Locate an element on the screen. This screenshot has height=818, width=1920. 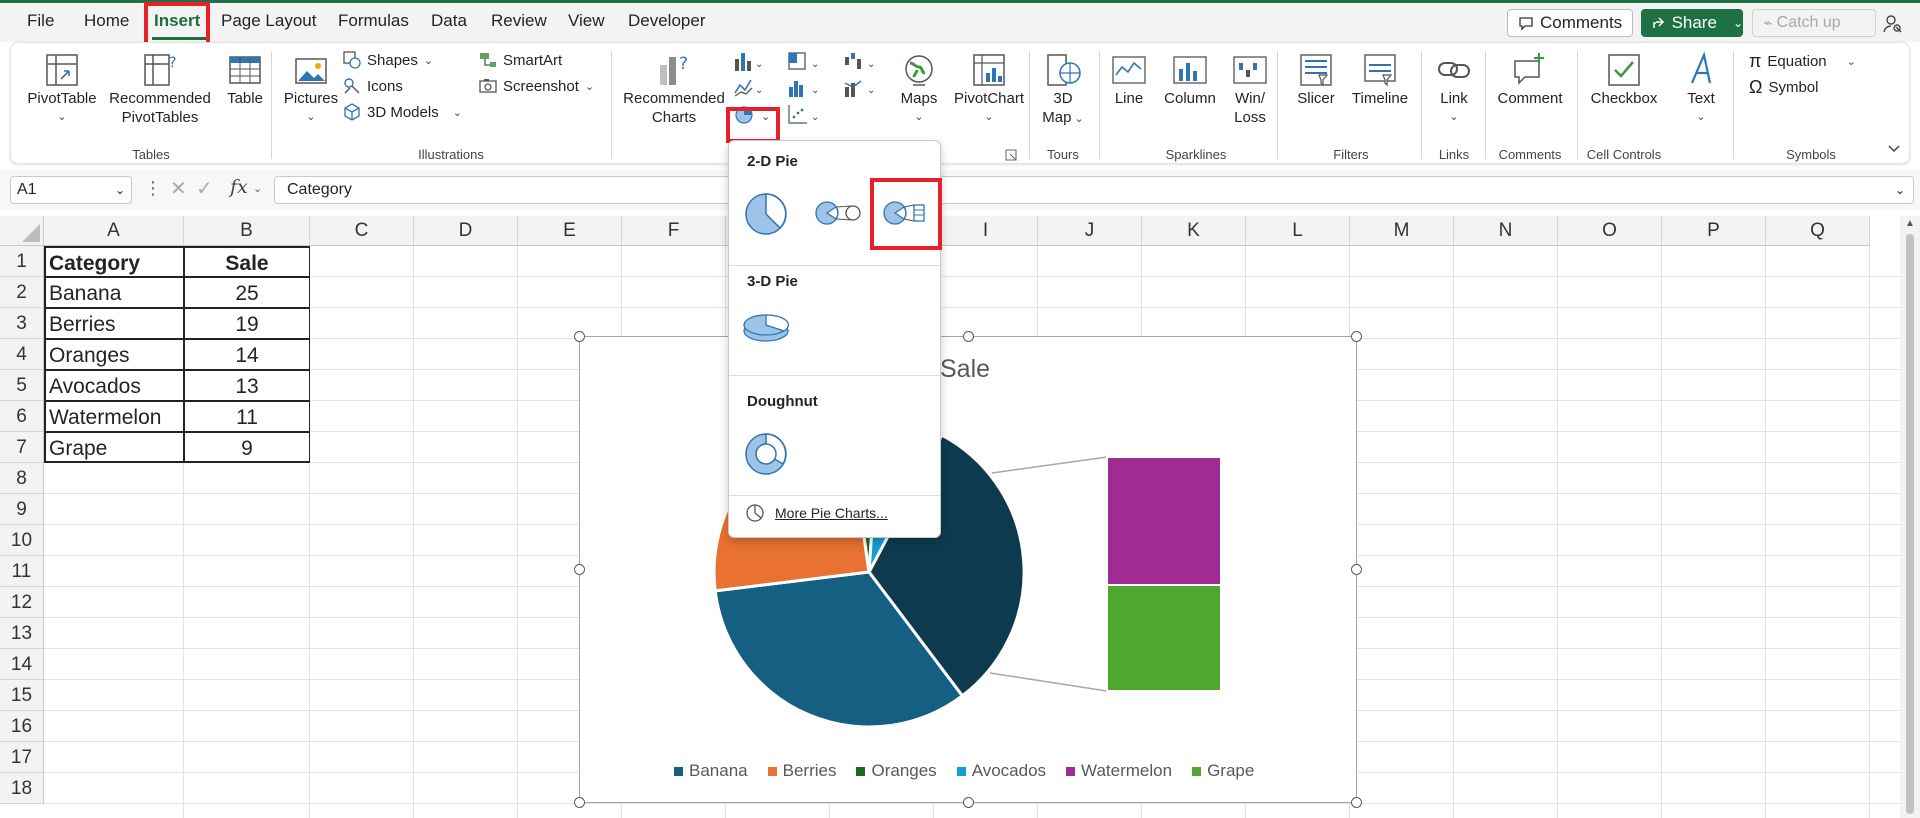
equation-button: π Equation ⌄ is located at coordinates (1802, 61).